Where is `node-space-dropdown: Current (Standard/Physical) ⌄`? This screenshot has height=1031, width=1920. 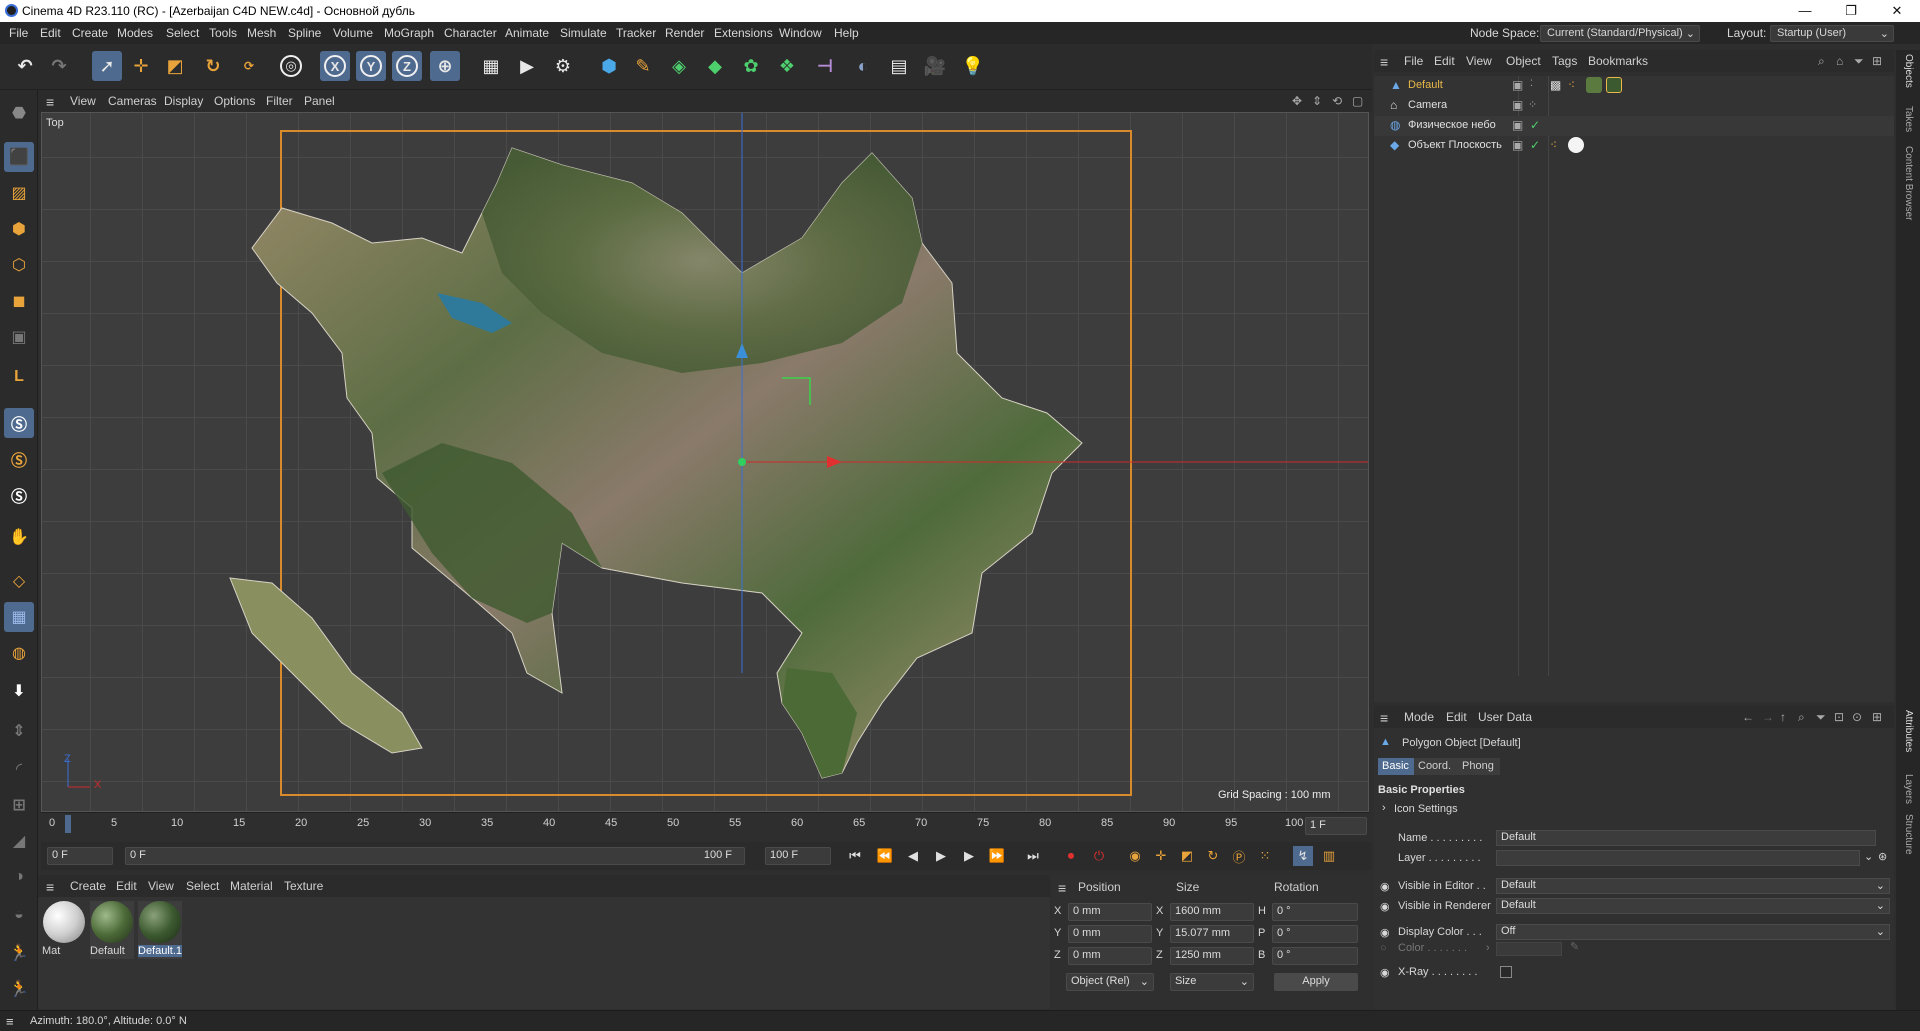 node-space-dropdown: Current (Standard/Physical) ⌄ is located at coordinates (1620, 33).